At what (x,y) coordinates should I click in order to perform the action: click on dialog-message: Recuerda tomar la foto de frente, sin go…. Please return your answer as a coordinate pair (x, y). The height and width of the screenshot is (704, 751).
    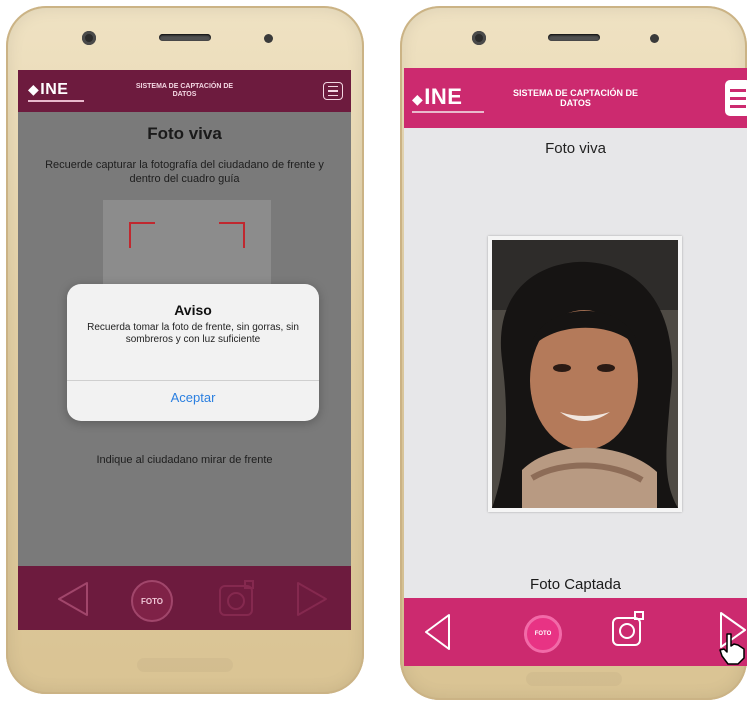
    Looking at the image, I should click on (193, 333).